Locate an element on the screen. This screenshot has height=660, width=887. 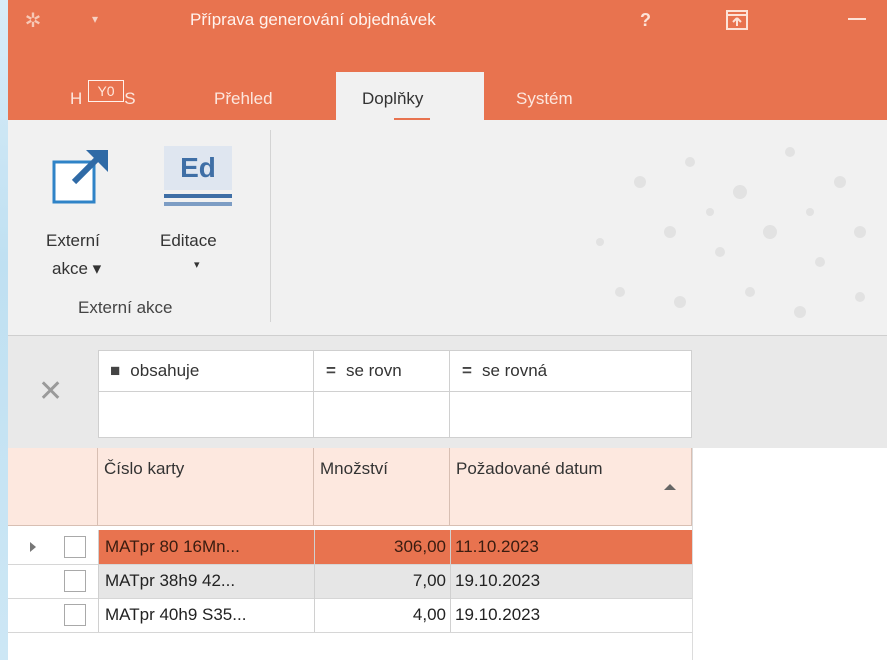
tab-home-label-end: S is located at coordinates (130, 98).